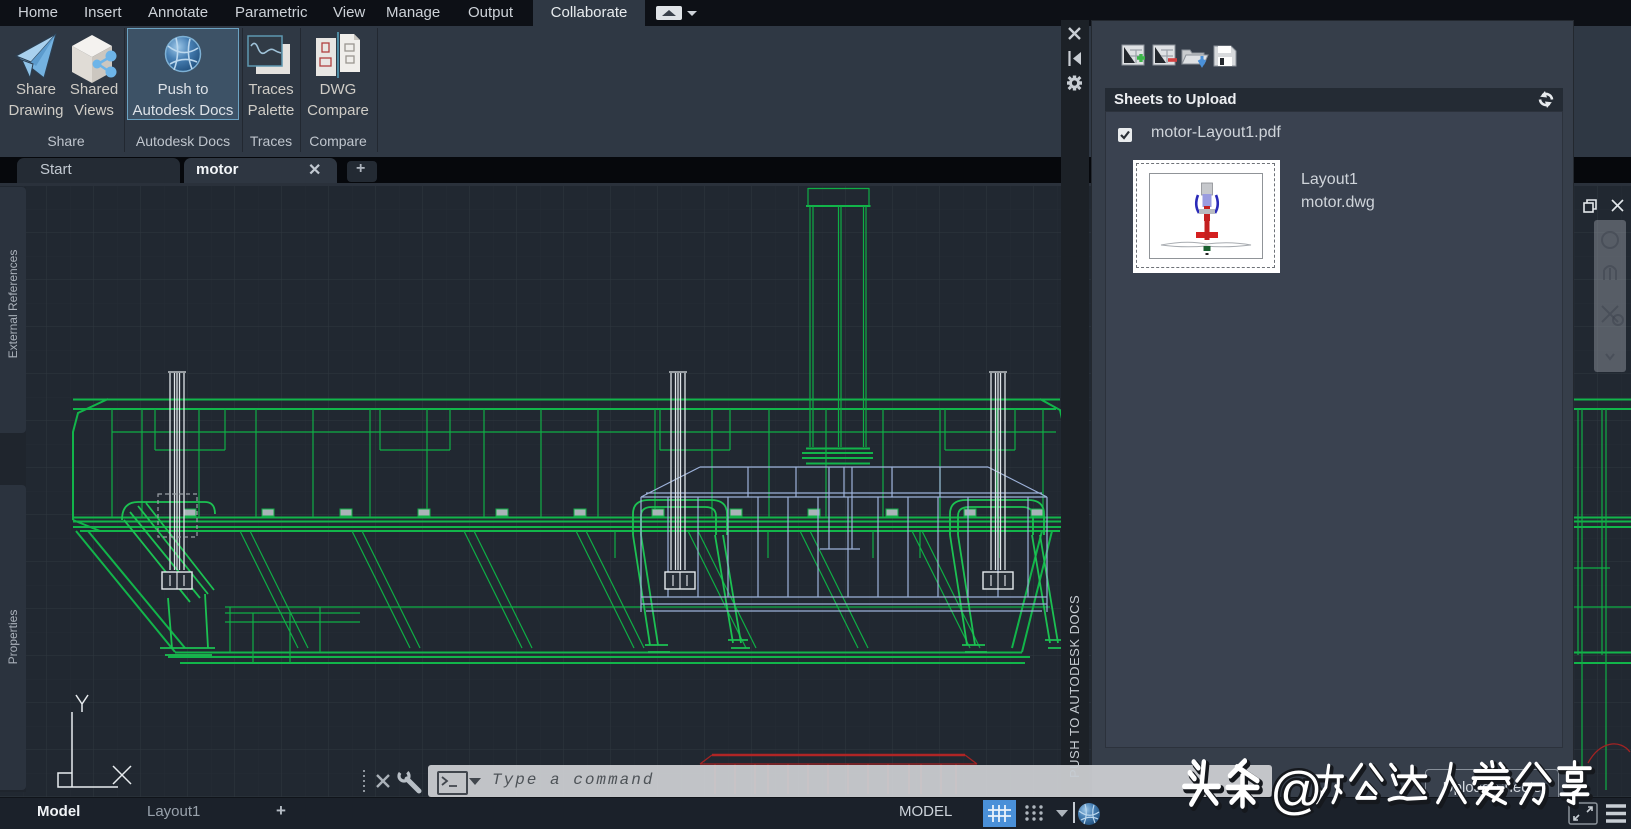  I want to click on svg-text: PUSH TO AUTODESK DOCS, so click(1074, 686).